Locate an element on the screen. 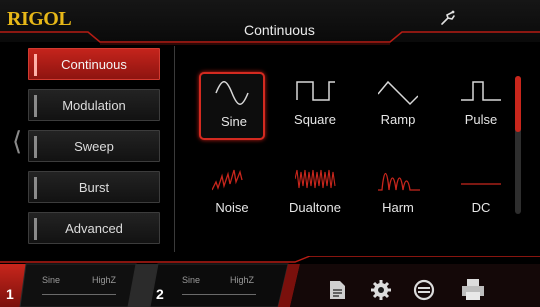  menu-item-advanced: Advanced is located at coordinates (94, 228).